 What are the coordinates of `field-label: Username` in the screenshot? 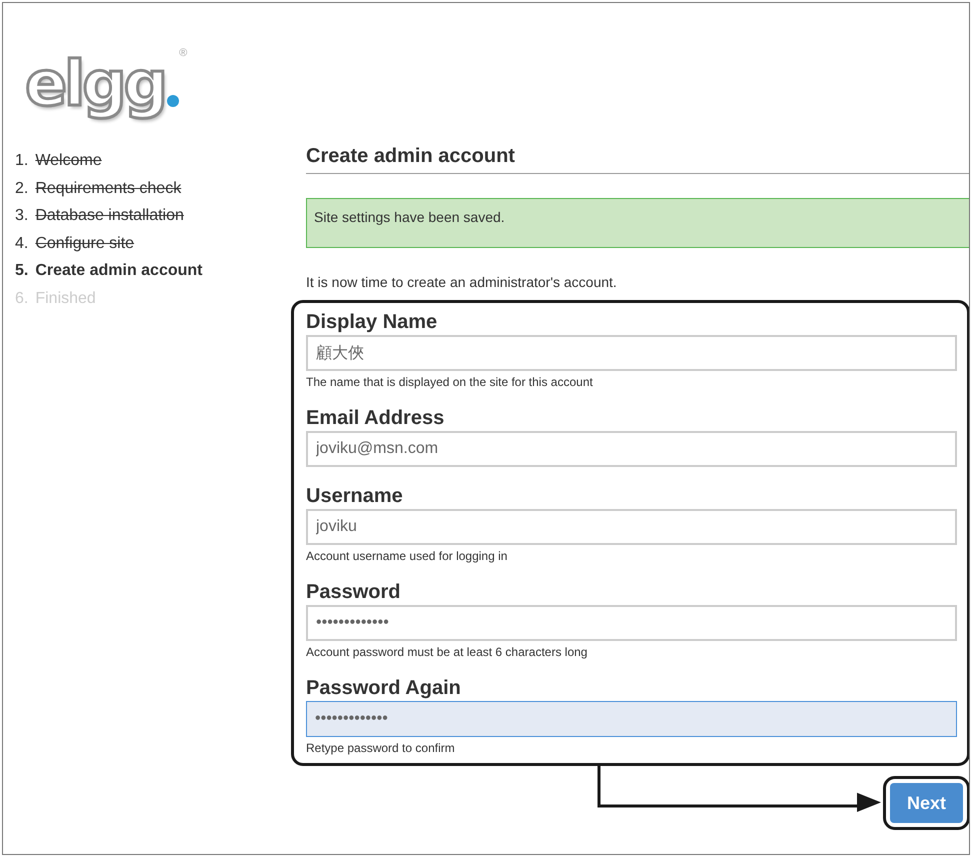 It's located at (355, 496).